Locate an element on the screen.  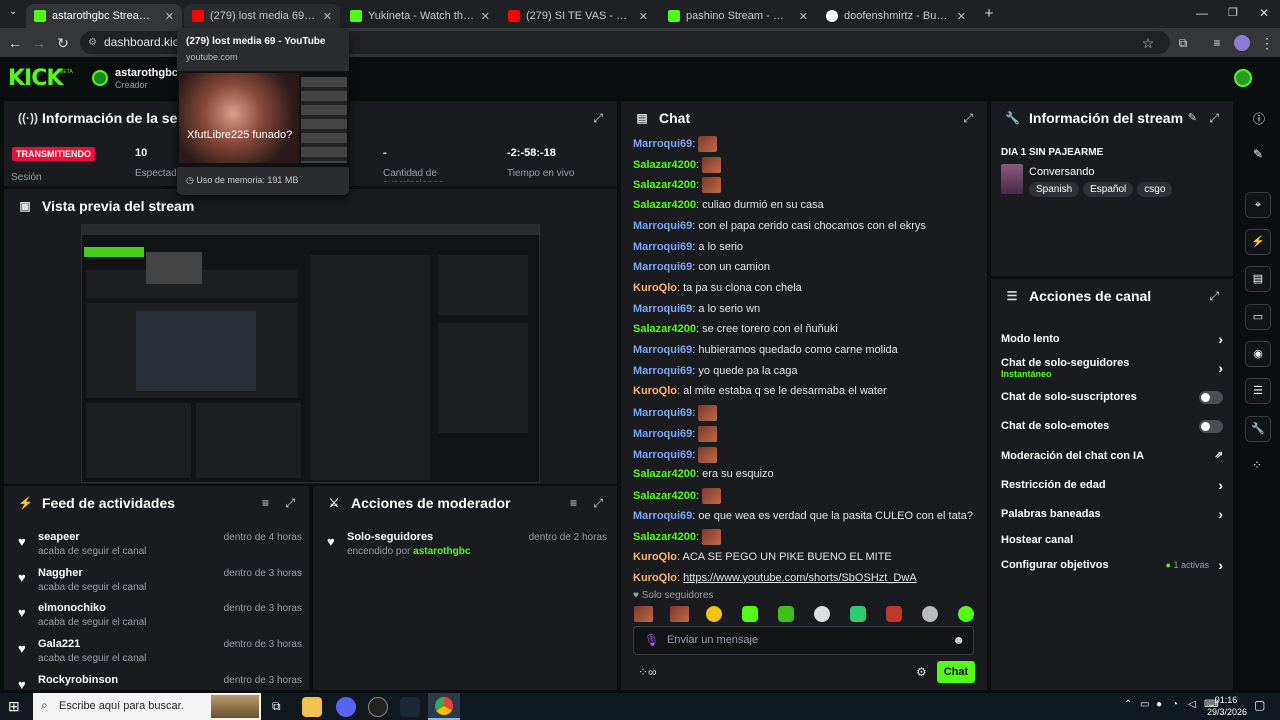
new-tab-icon: + is located at coordinates (989, 14).